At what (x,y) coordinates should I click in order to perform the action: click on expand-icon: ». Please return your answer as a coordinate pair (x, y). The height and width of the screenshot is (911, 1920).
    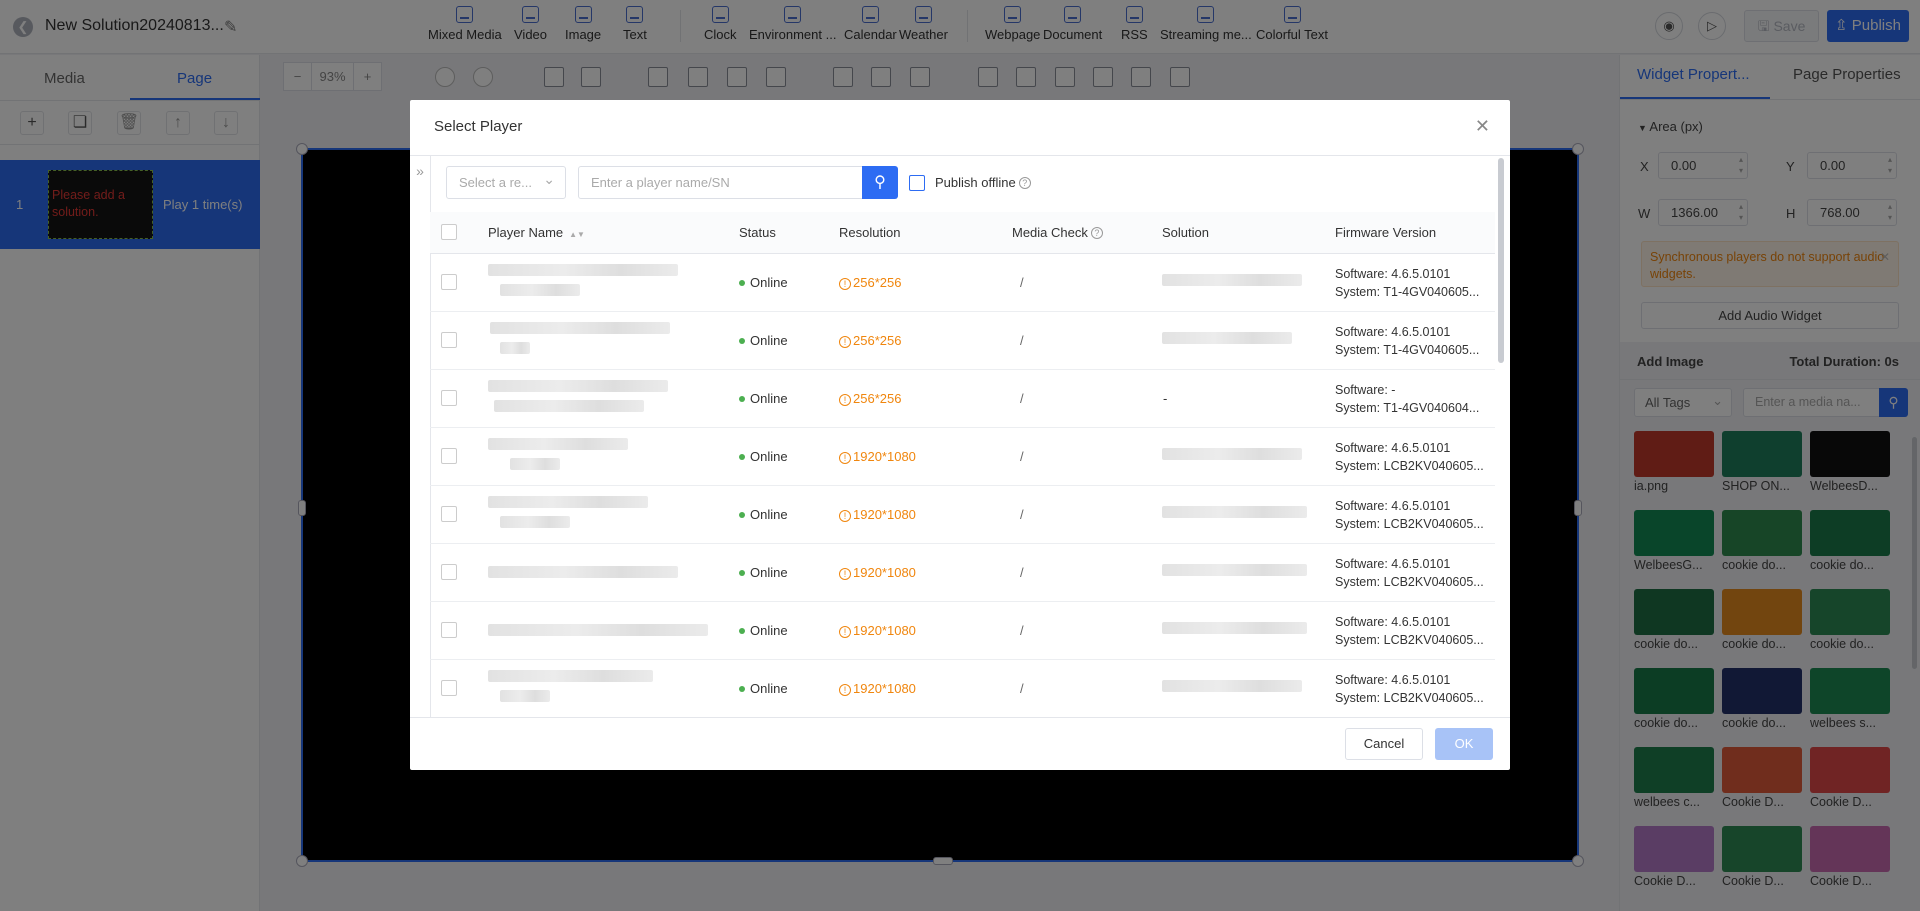
    Looking at the image, I should click on (420, 171).